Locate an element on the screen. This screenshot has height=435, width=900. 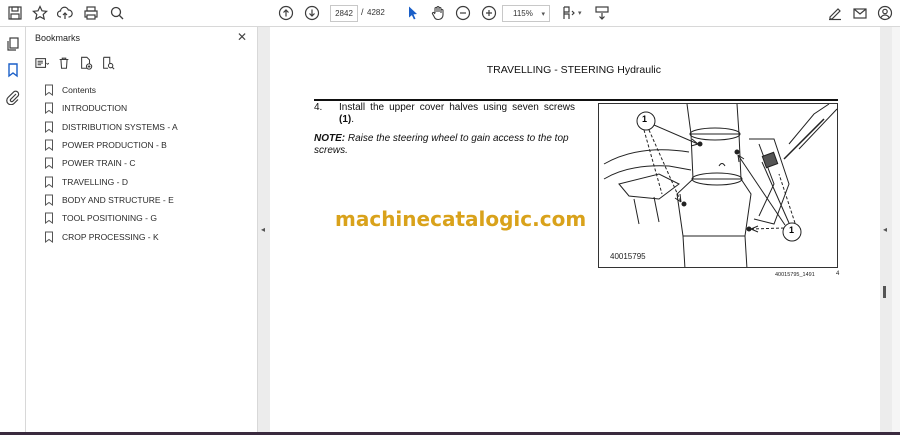
figure-caption-code: 40015795_1491 is located at coordinates (795, 275).